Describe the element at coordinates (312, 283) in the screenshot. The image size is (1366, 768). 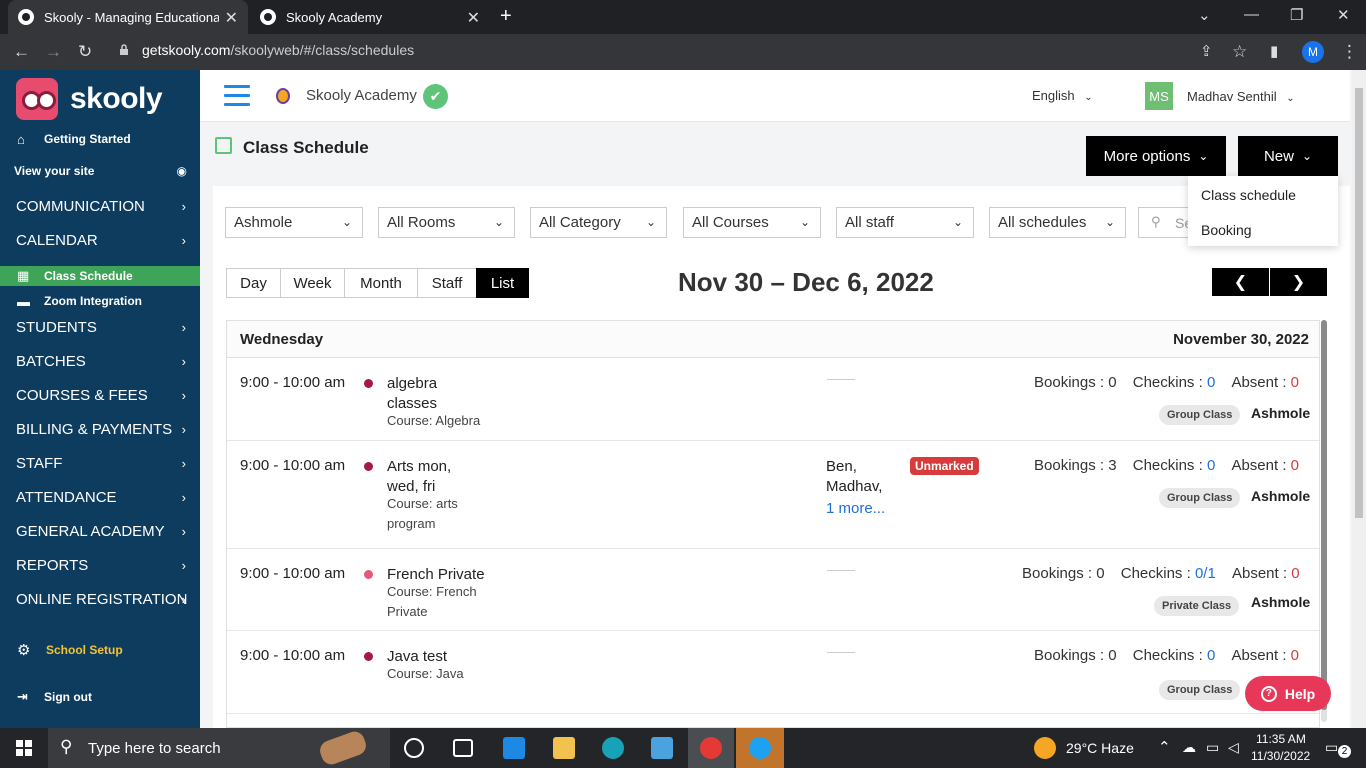
I see `view-week-button: Week` at that location.